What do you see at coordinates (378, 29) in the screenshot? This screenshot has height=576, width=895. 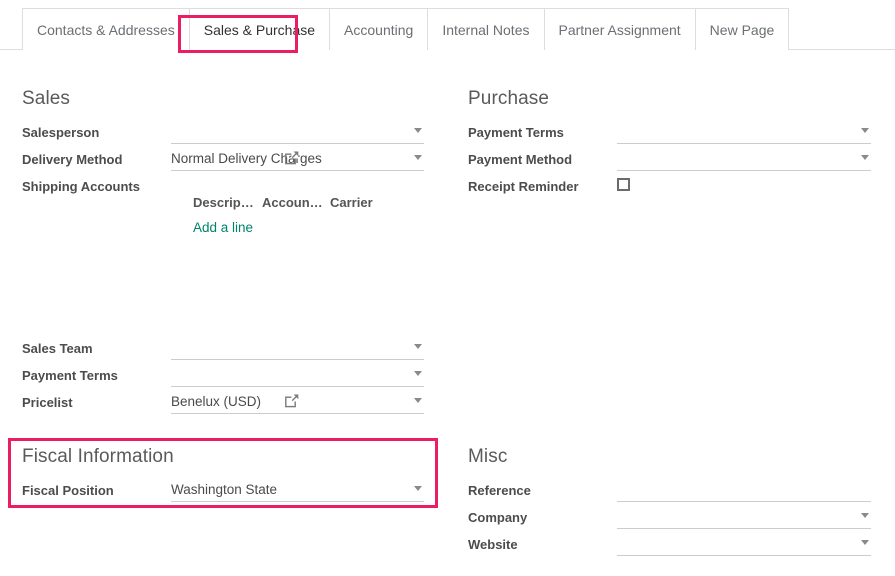 I see `tab-accounting: Accounting` at bounding box center [378, 29].